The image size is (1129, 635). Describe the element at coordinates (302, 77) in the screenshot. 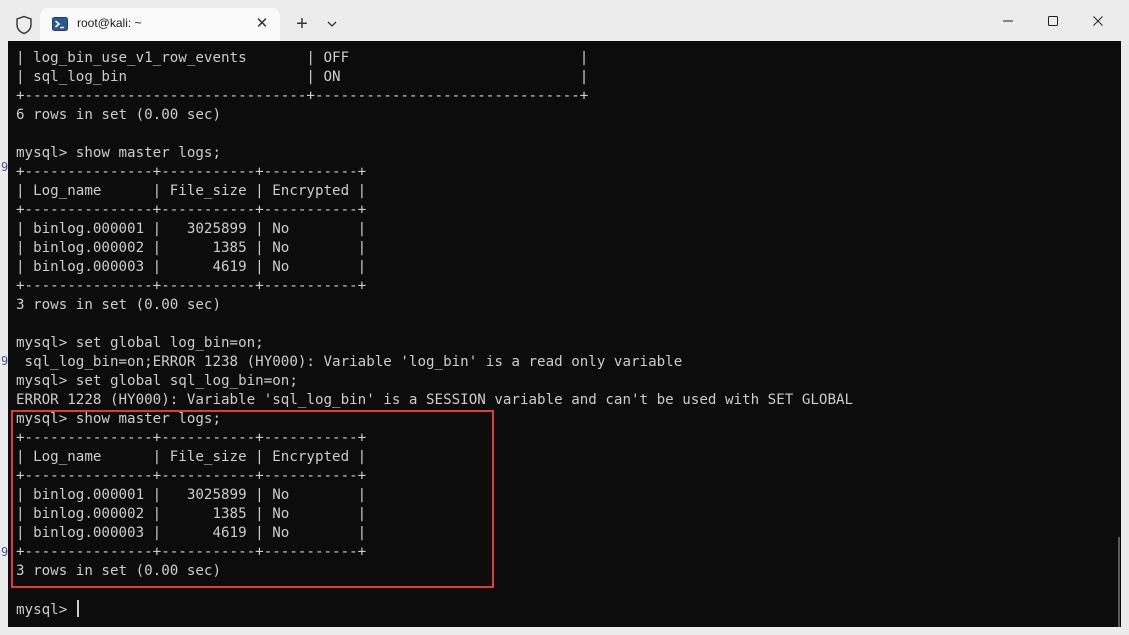

I see `terminal-line: | sql_log_bin | ON |` at that location.